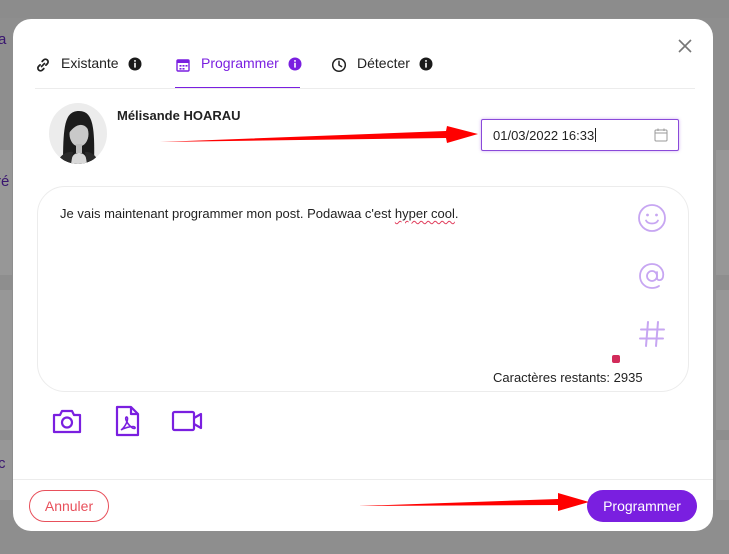 Image resolution: width=729 pixels, height=554 pixels. What do you see at coordinates (3, 39) in the screenshot?
I see `background-text: a` at bounding box center [3, 39].